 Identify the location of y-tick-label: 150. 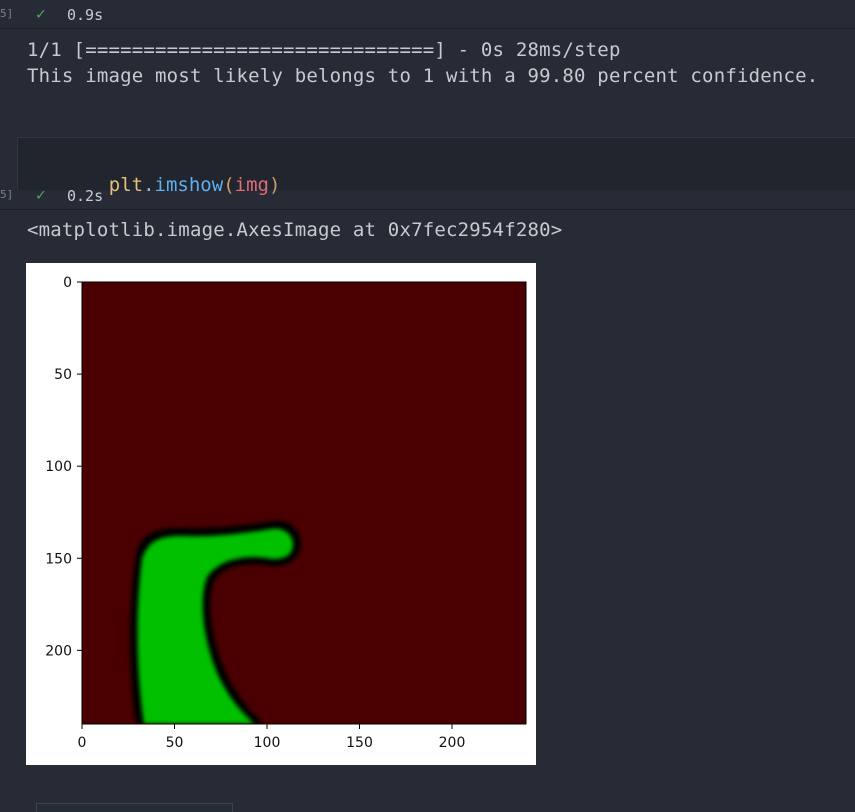
(58, 559).